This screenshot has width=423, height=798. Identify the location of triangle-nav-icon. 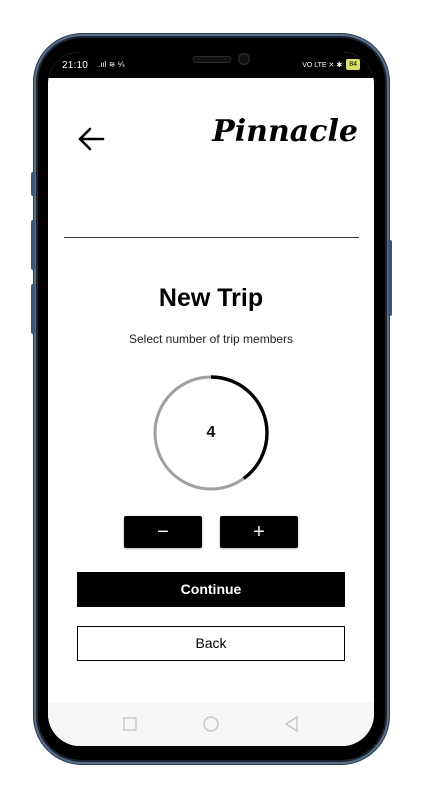
(292, 724).